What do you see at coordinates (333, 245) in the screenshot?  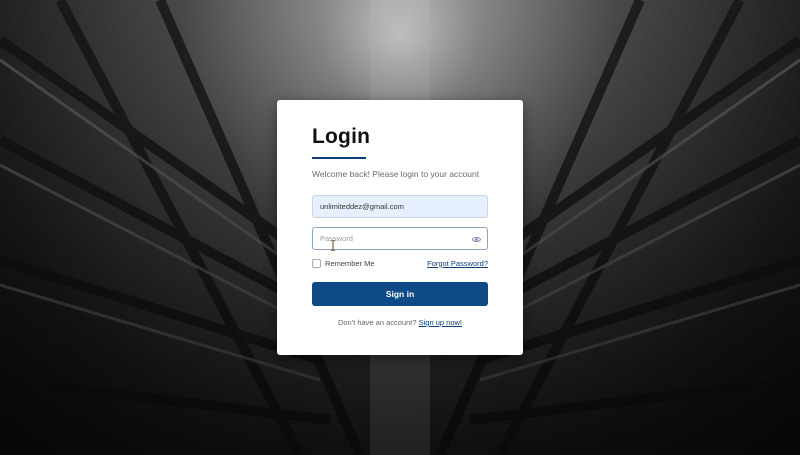 I see `text-cursor-icon` at bounding box center [333, 245].